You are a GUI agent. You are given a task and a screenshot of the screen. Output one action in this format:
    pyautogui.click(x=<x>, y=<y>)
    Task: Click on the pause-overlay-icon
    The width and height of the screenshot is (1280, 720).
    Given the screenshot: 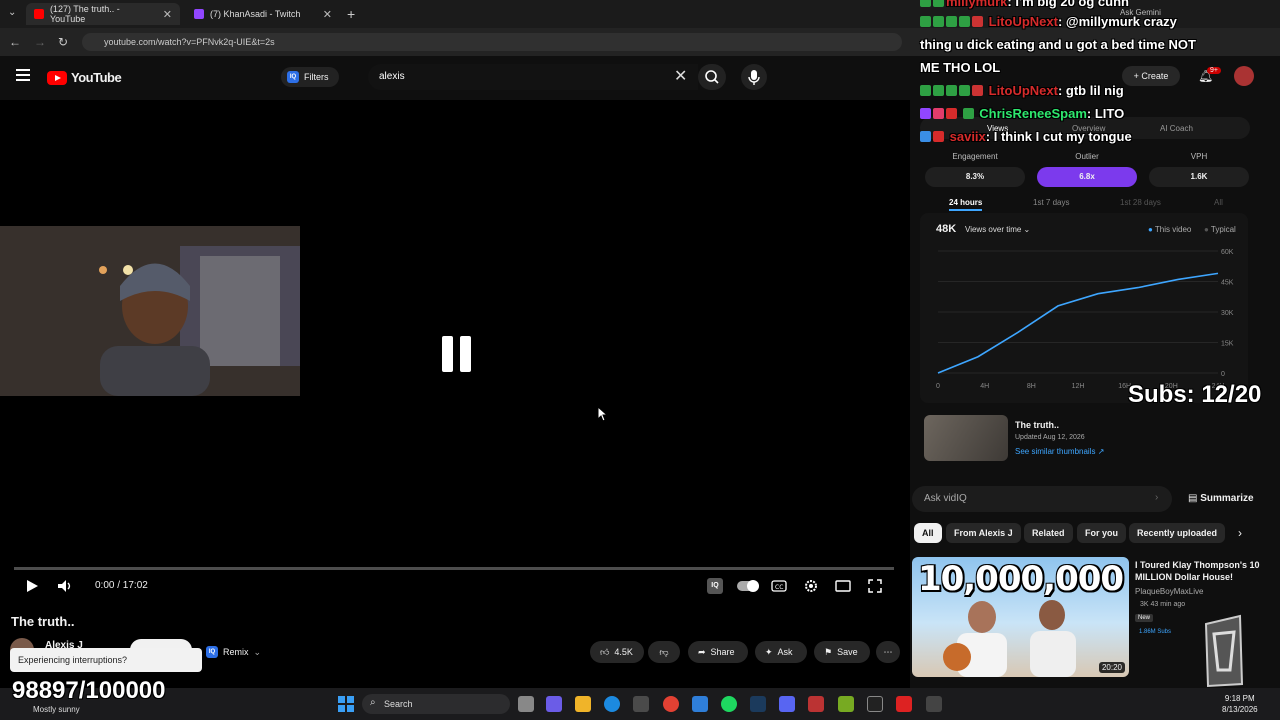 What is the action you would take?
    pyautogui.click(x=457, y=354)
    